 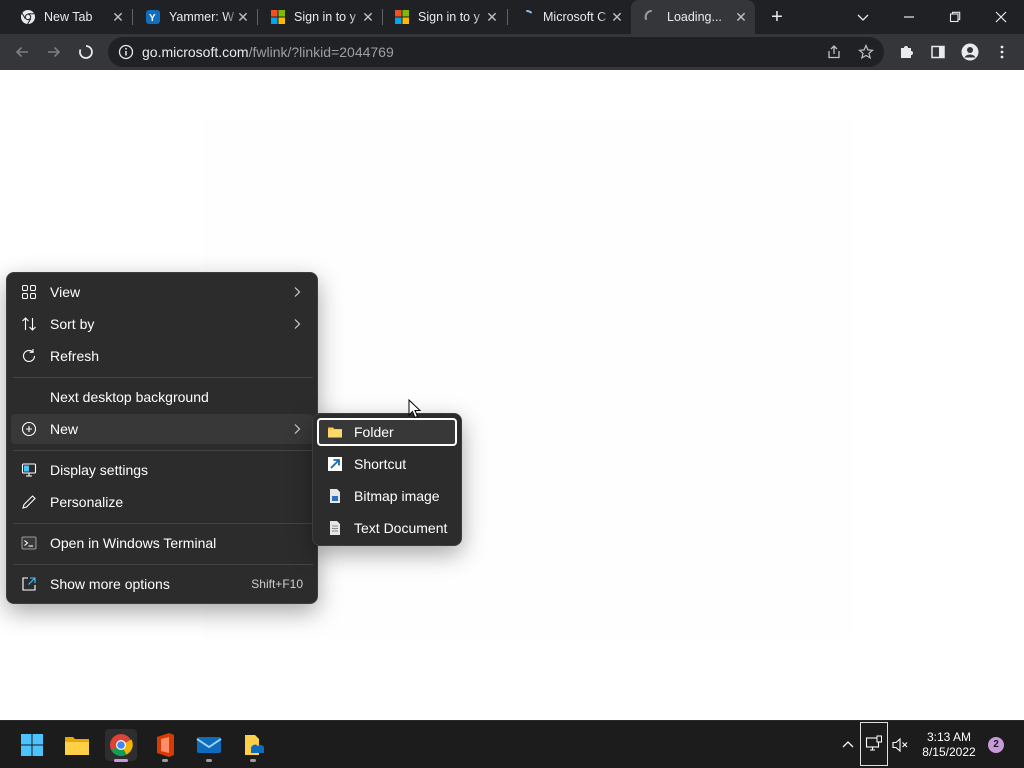 I want to click on side-panel-button, so click(x=938, y=52).